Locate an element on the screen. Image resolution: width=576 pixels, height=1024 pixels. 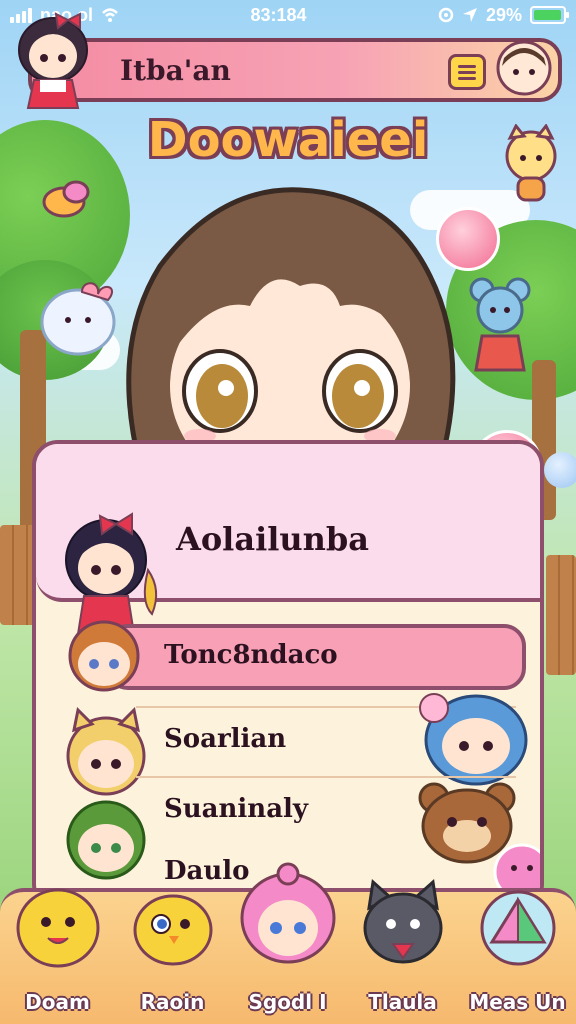
nav-label: Raoin is located at coordinates (172, 1002).